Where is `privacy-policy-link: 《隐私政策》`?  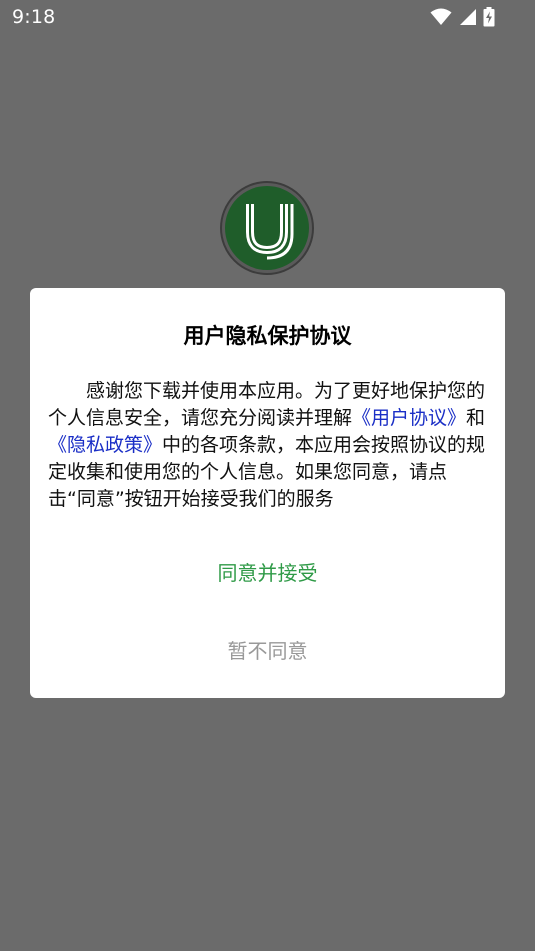
privacy-policy-link: 《隐私政策》 is located at coordinates (105, 445).